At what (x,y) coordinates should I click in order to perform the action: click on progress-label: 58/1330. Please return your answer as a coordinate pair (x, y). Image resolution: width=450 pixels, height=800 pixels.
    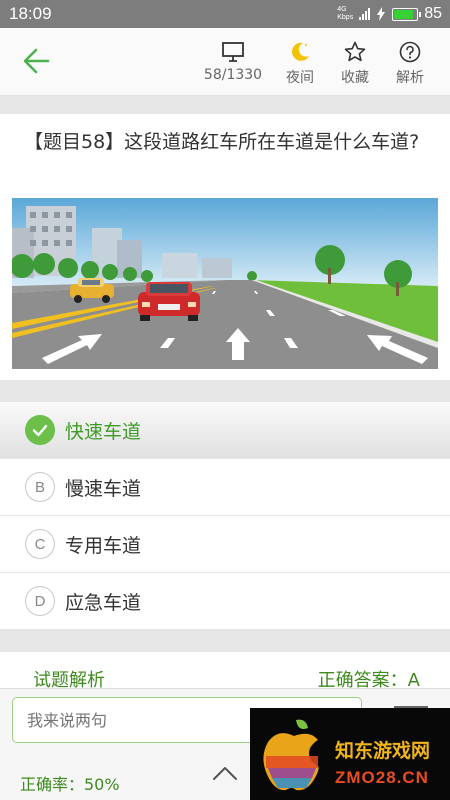
    Looking at the image, I should click on (233, 75).